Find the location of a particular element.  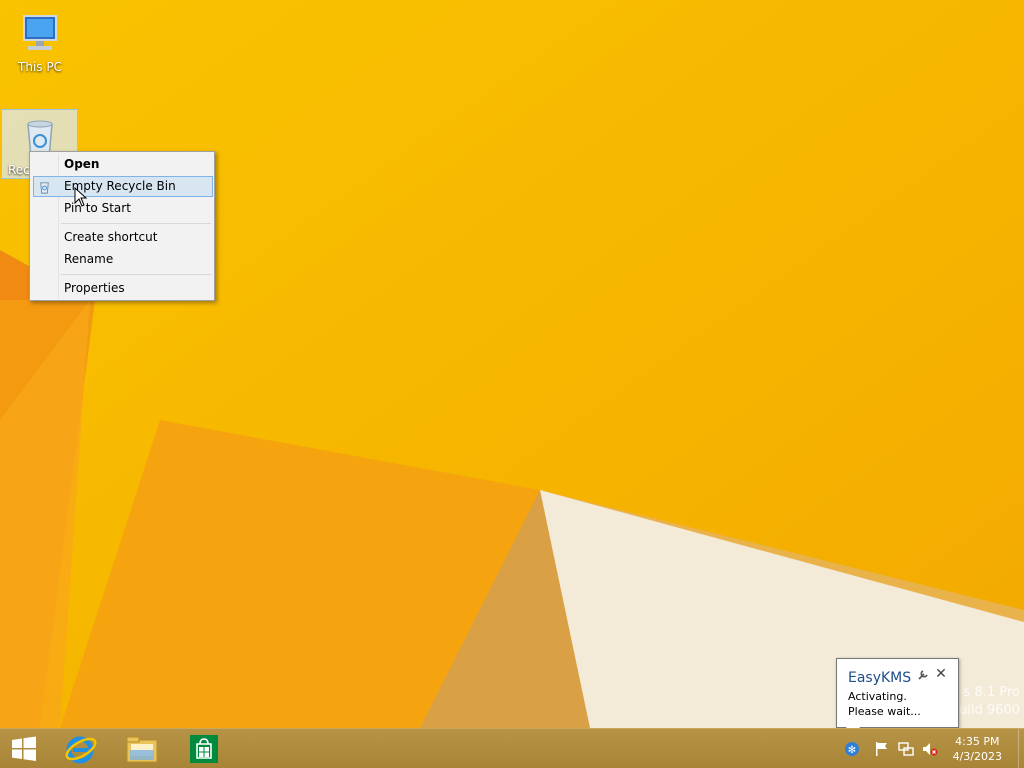

wrench-icon is located at coordinates (923, 675).